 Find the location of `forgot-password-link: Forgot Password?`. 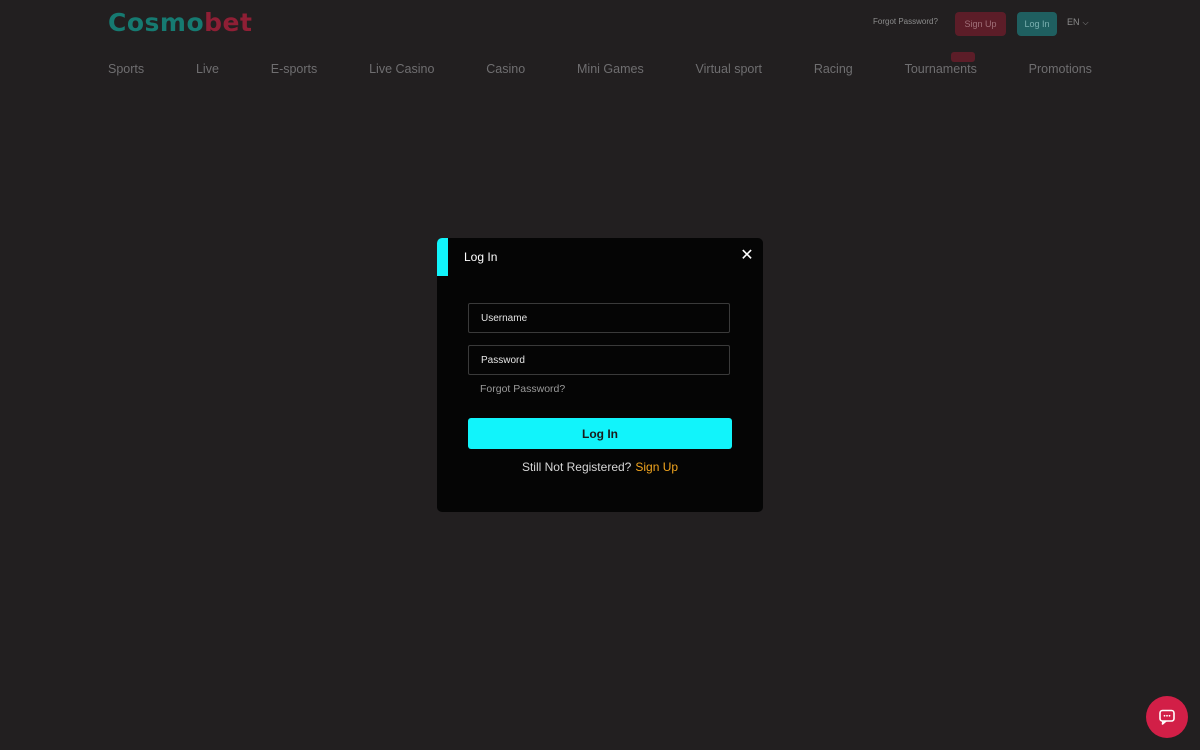

forgot-password-link: Forgot Password? is located at coordinates (522, 389).